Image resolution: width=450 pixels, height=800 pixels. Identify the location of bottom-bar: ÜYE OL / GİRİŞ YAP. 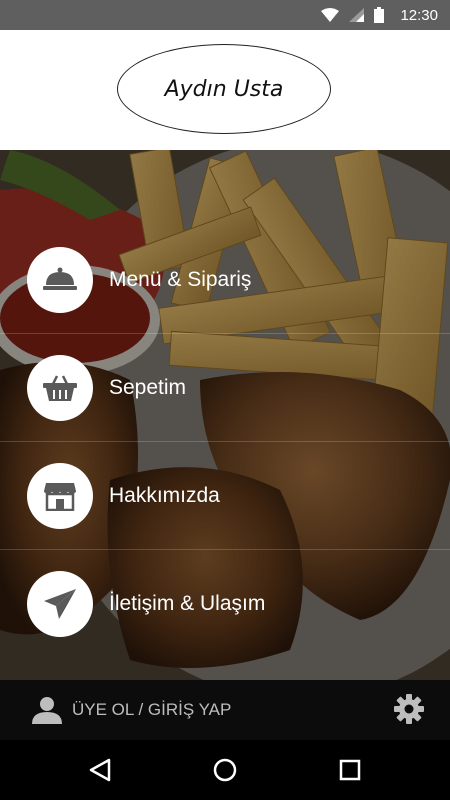
(225, 710).